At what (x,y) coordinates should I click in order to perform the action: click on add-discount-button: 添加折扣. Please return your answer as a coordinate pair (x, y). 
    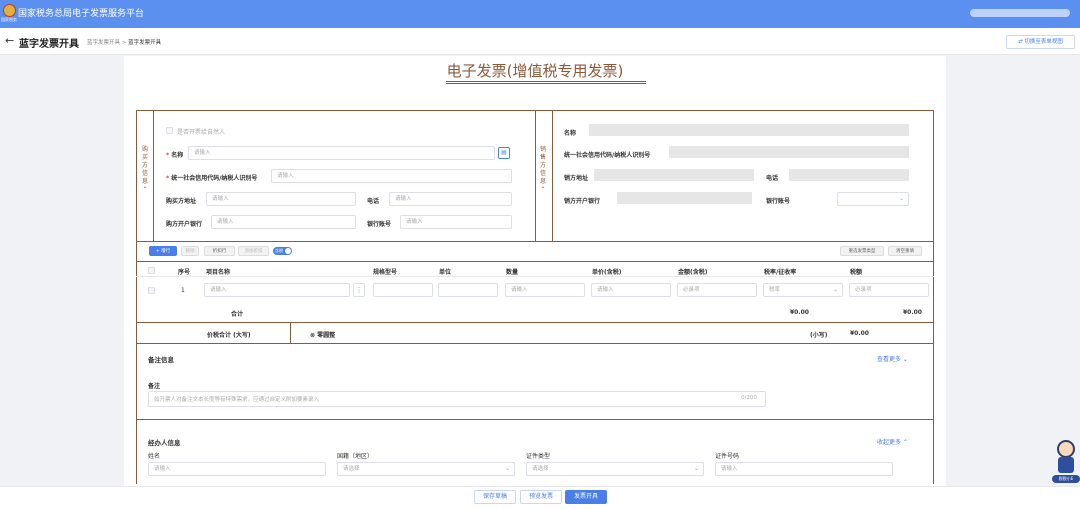
    Looking at the image, I should click on (253, 251).